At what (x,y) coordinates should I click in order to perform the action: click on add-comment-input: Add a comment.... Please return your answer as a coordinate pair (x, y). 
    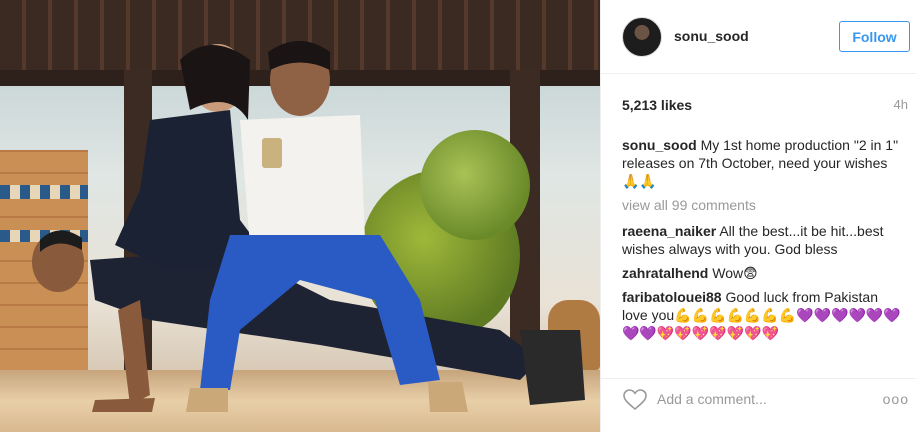
    Looking at the image, I should click on (712, 399).